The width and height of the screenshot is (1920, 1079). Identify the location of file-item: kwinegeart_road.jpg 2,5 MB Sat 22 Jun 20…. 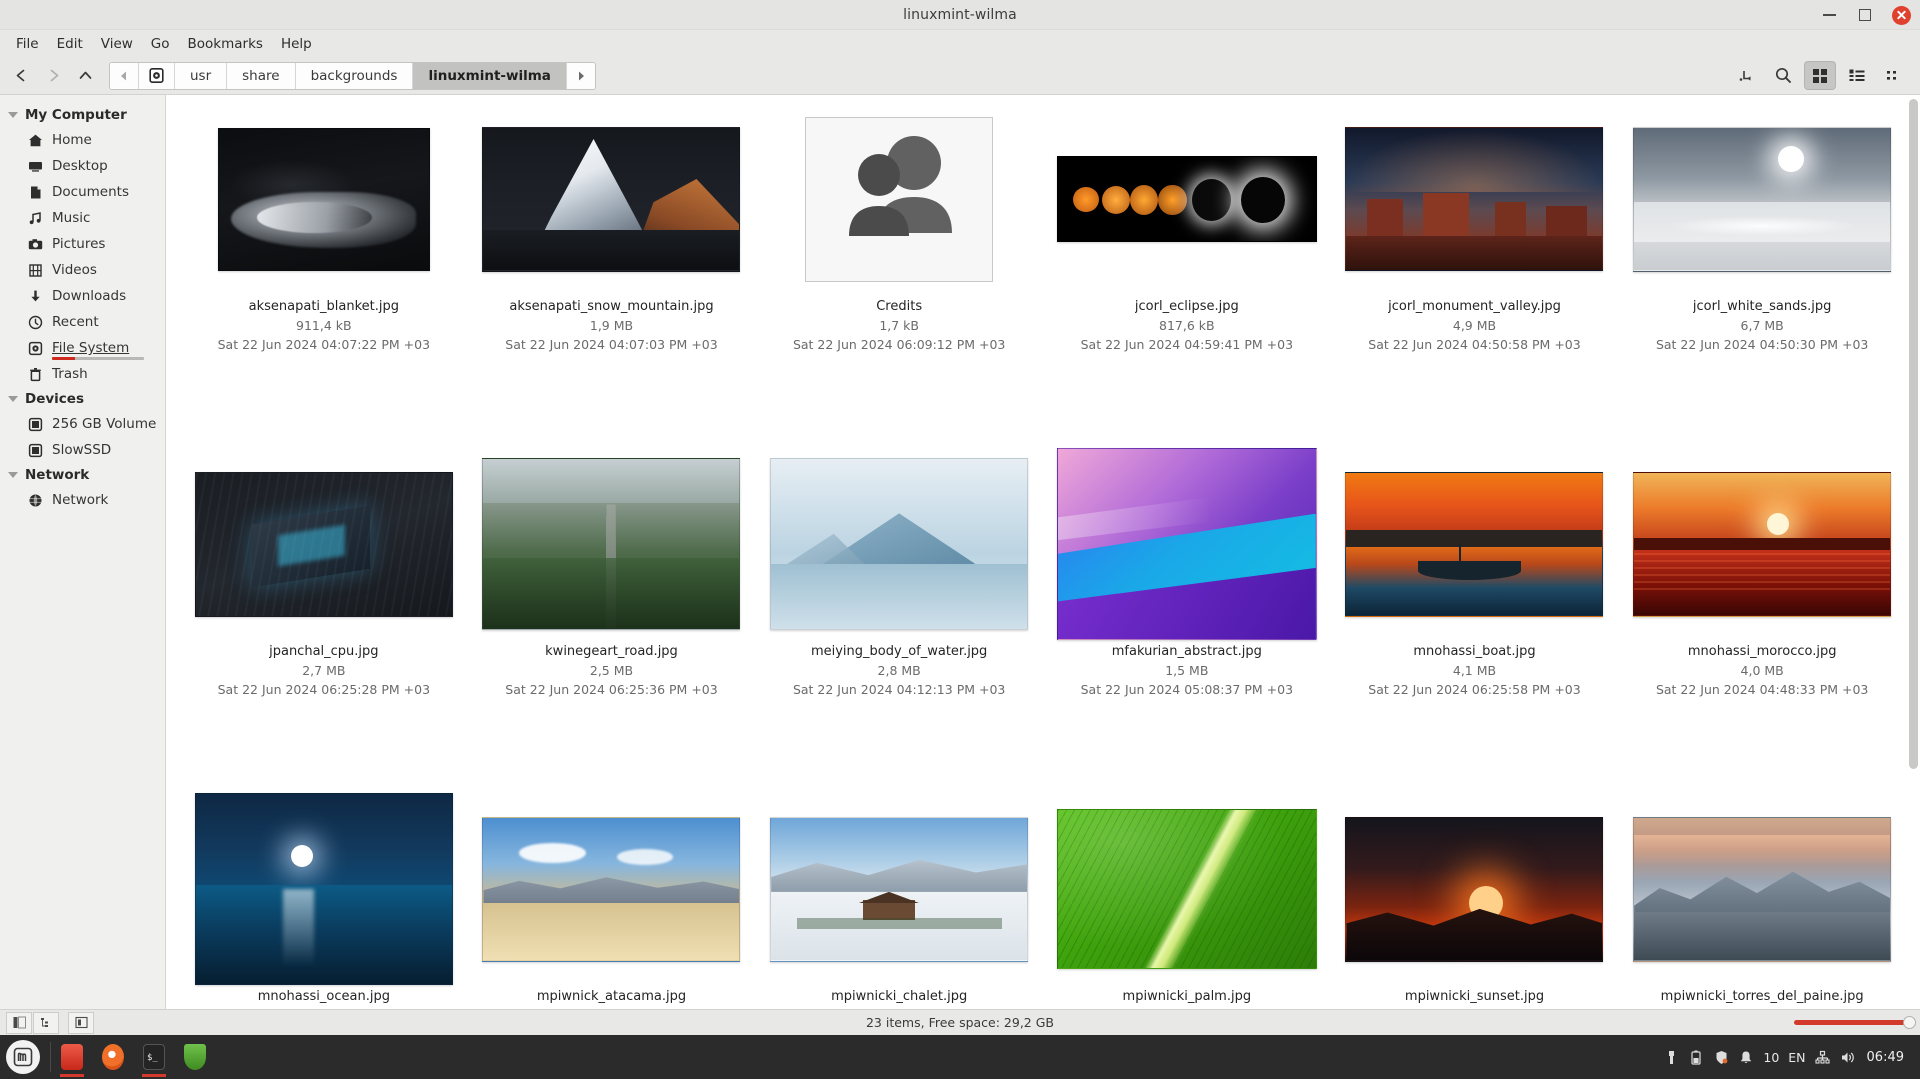
(612, 618).